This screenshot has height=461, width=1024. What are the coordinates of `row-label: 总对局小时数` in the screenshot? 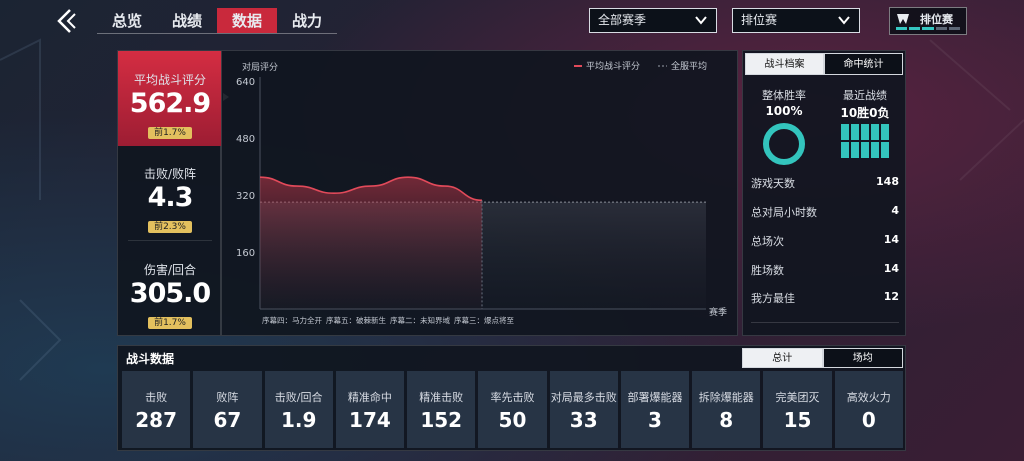 It's located at (784, 212).